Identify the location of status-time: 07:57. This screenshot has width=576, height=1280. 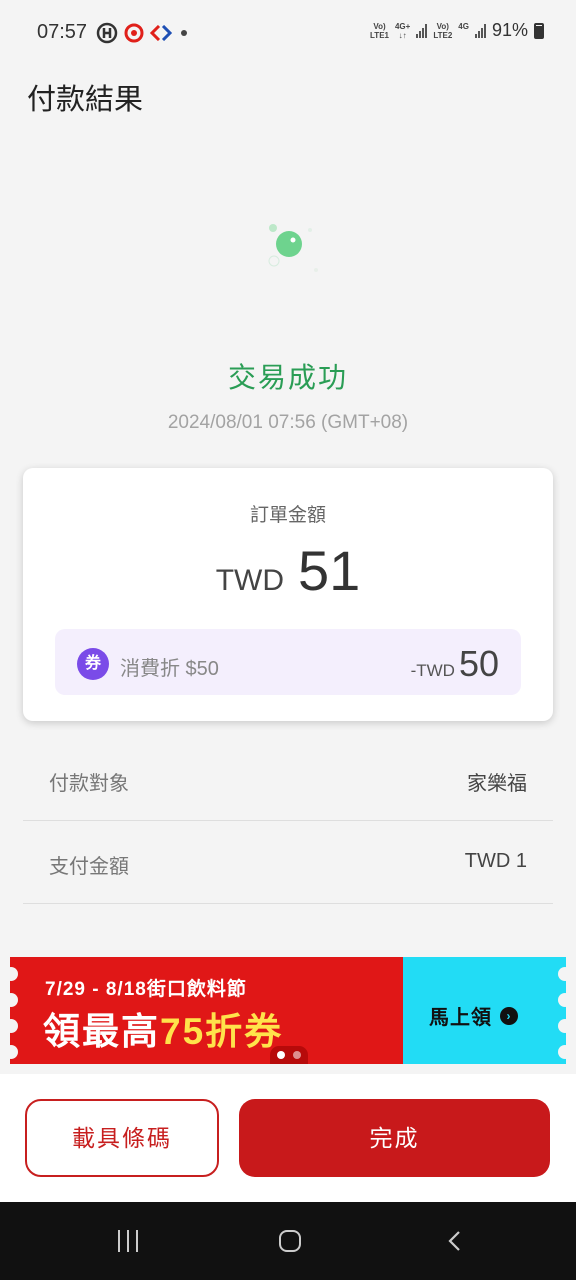
(62, 32).